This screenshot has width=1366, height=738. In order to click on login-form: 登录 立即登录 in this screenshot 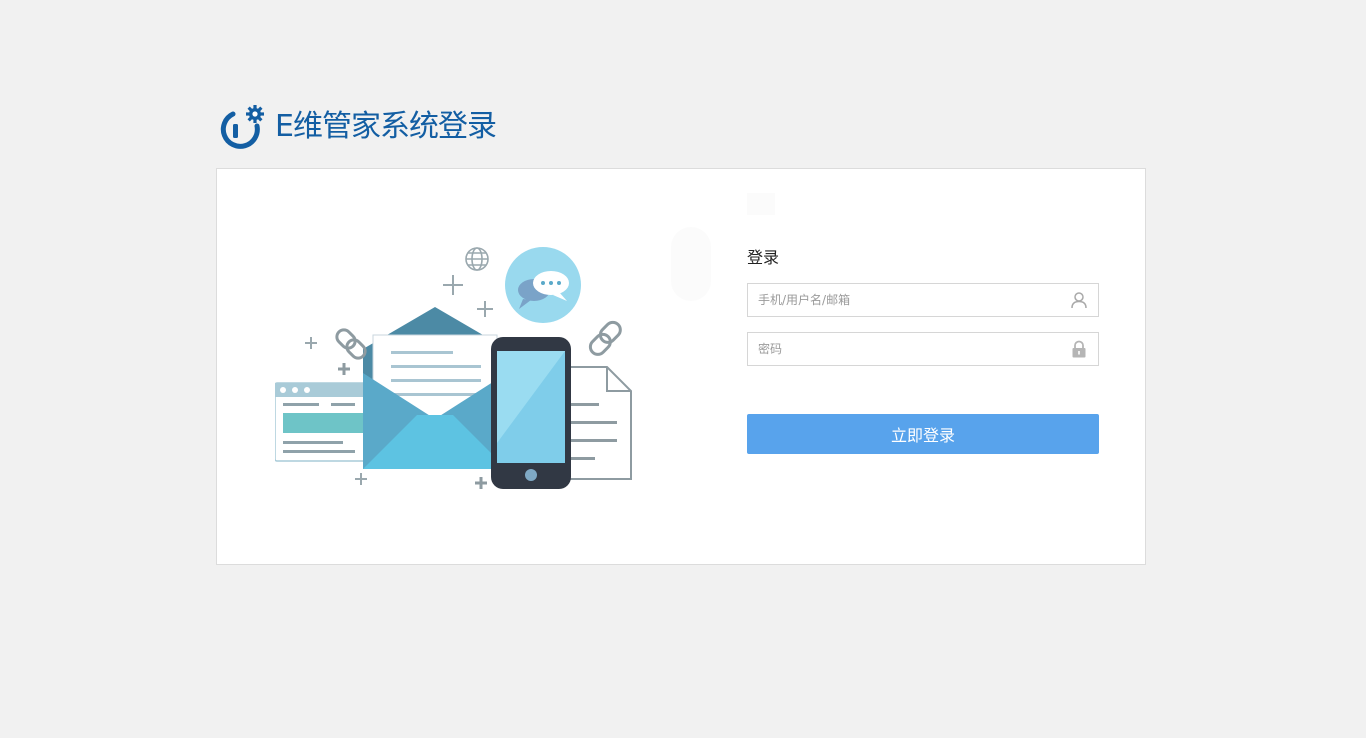, I will do `click(923, 350)`.